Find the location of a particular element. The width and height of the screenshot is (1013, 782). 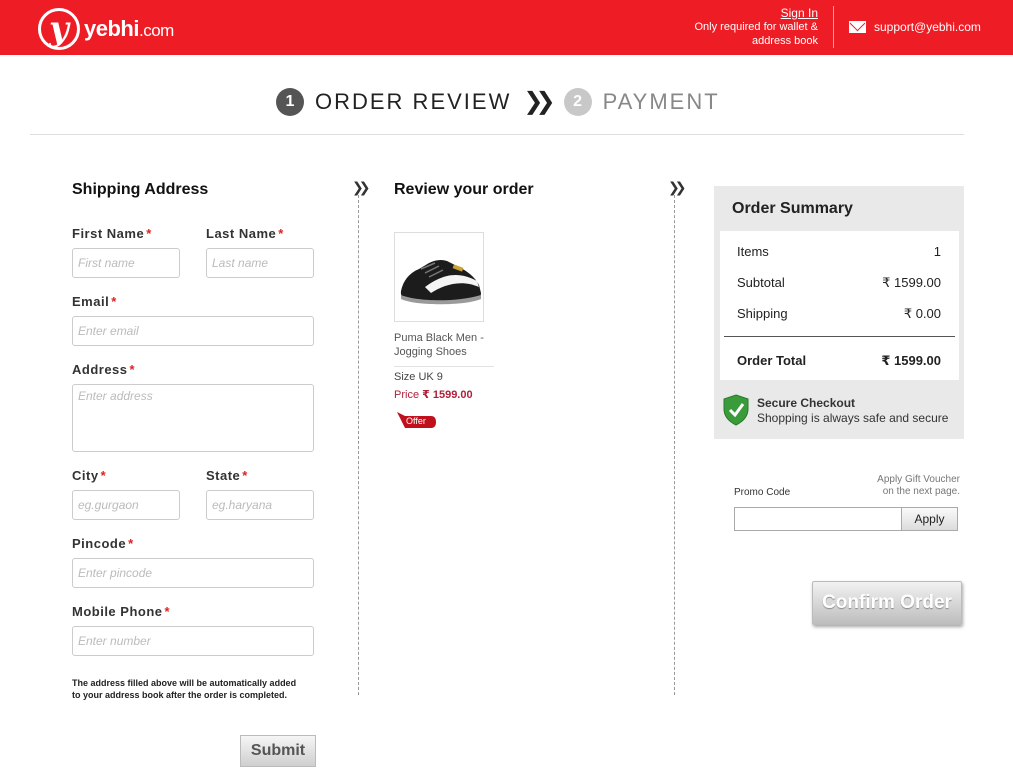

summary-total-row: Order Total ₹ 1599.00 is located at coordinates (839, 360).